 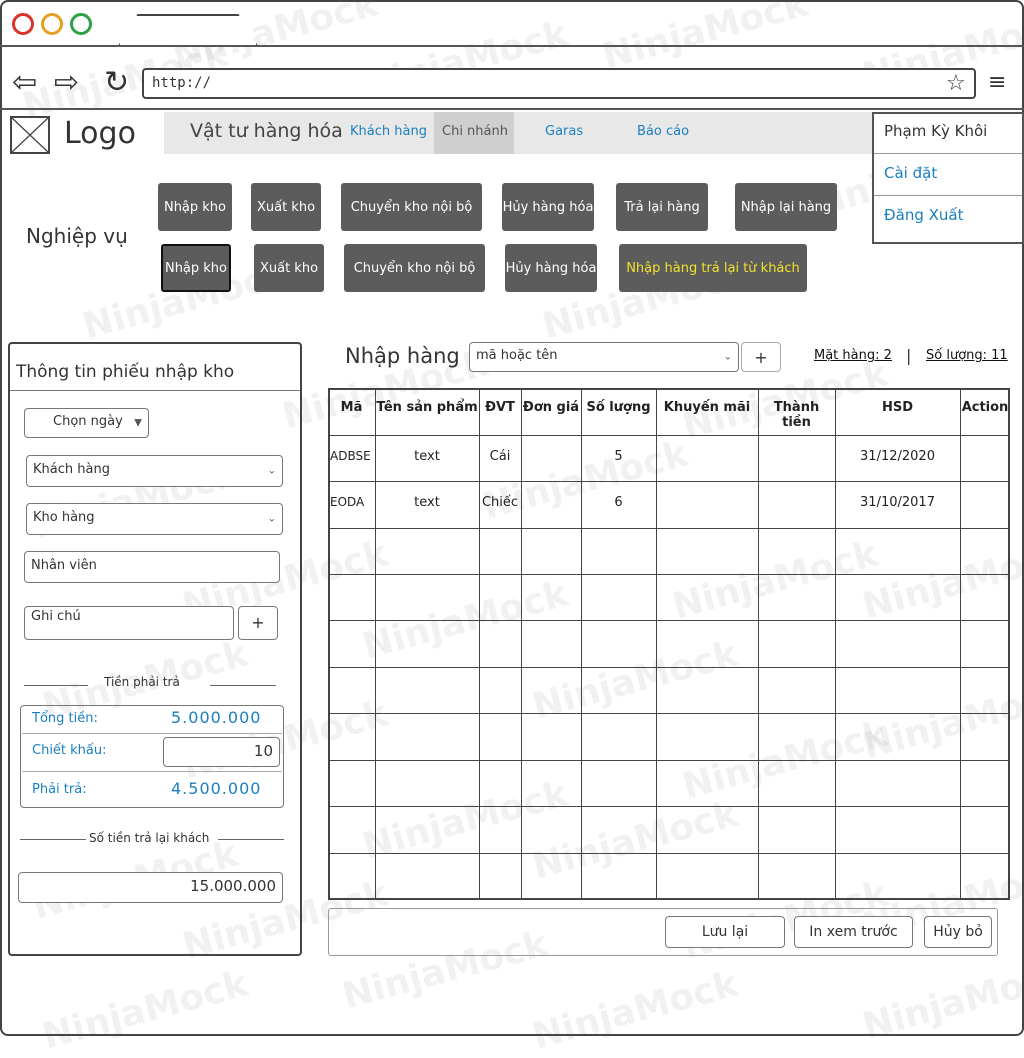 What do you see at coordinates (411, 207) in the screenshot?
I see `btn-chuyen-kho-1: Chuyển kho nội bộ` at bounding box center [411, 207].